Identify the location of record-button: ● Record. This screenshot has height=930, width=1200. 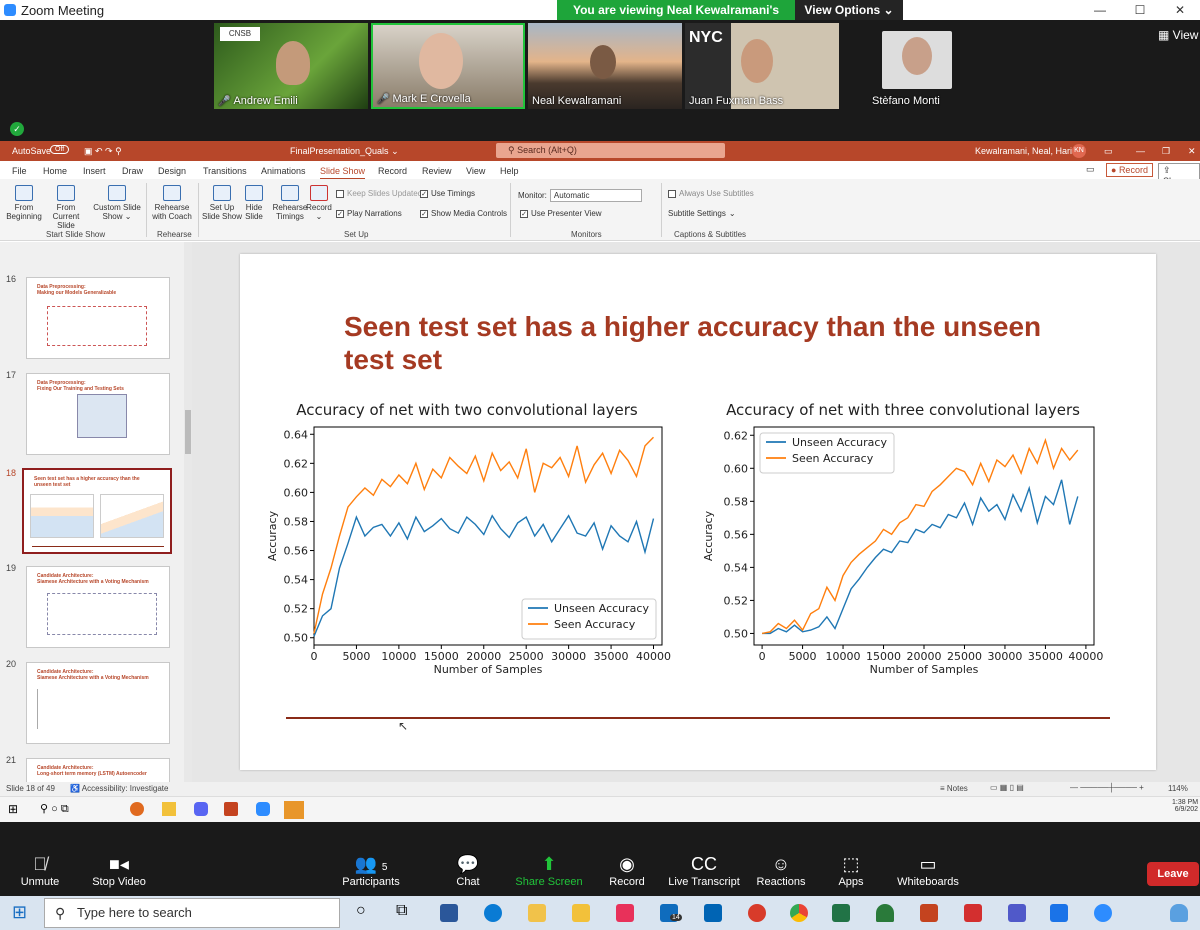
(1129, 170).